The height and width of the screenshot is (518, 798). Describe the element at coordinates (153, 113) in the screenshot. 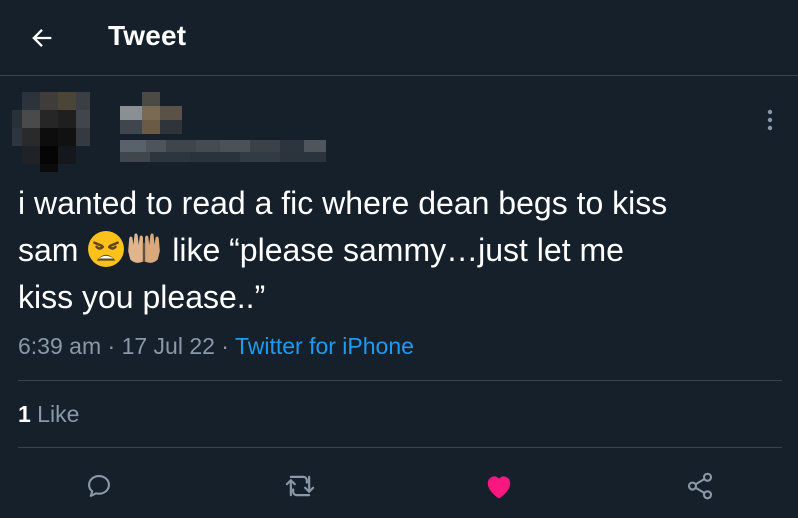

I see `author-name` at that location.